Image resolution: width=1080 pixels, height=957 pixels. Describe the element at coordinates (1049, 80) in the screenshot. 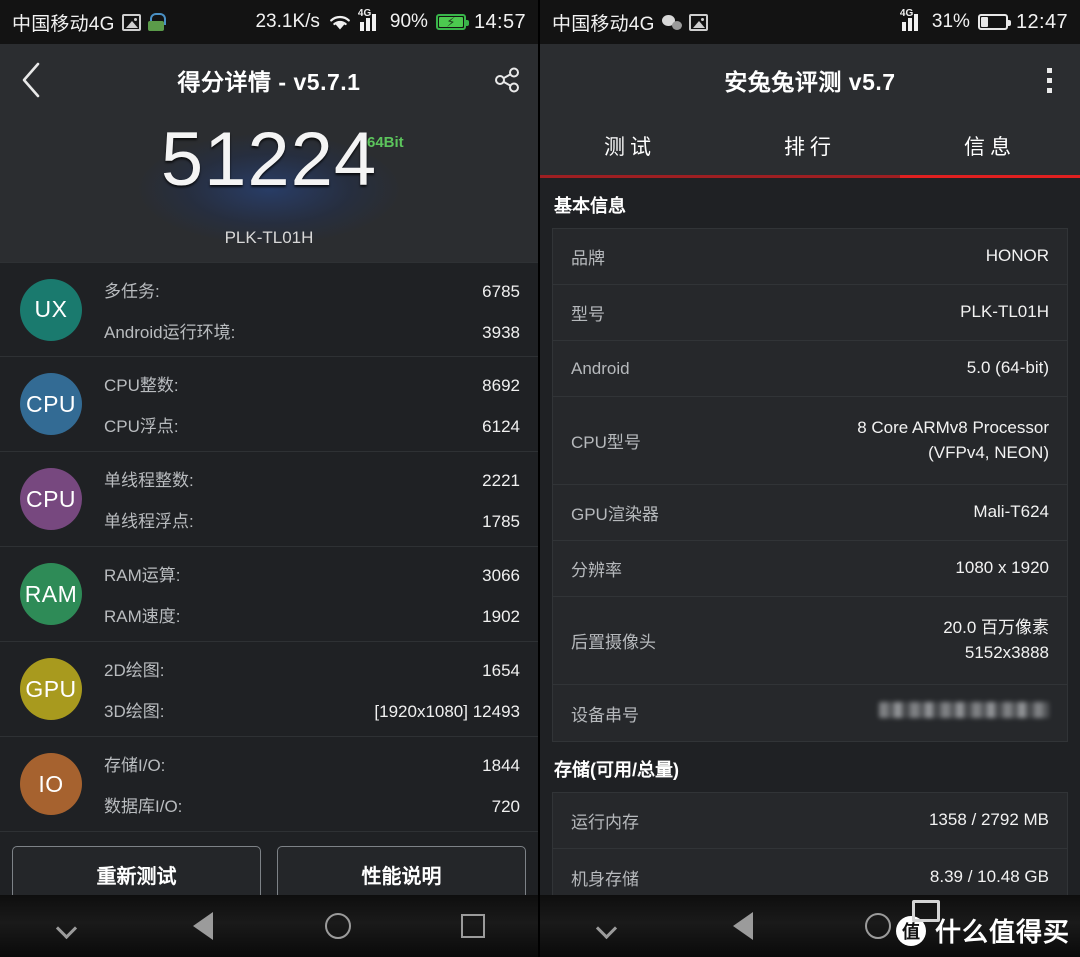

I see `overflow-menu-icon` at that location.